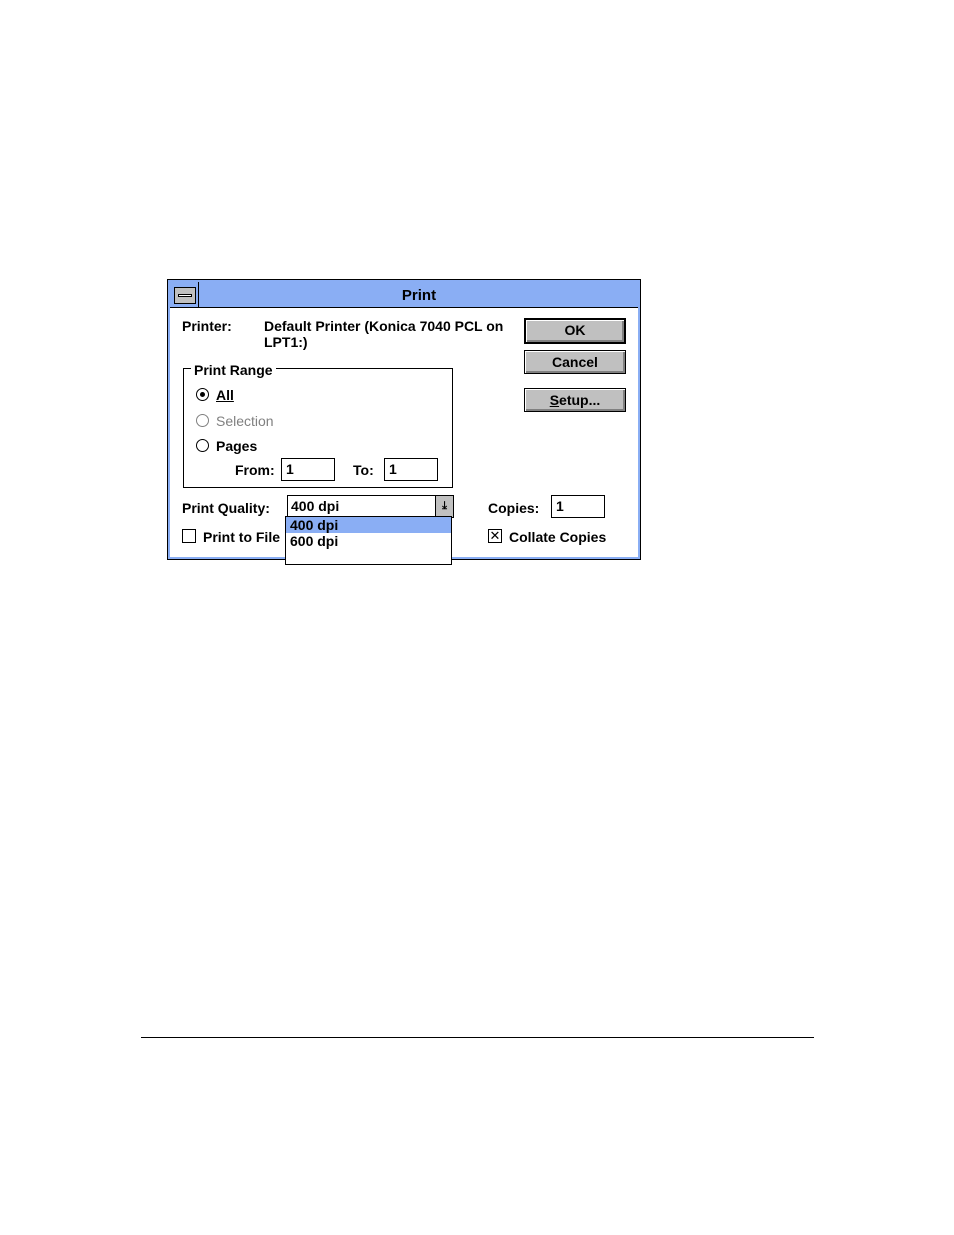 The height and width of the screenshot is (1235, 954). I want to click on to-input: 1, so click(411, 469).